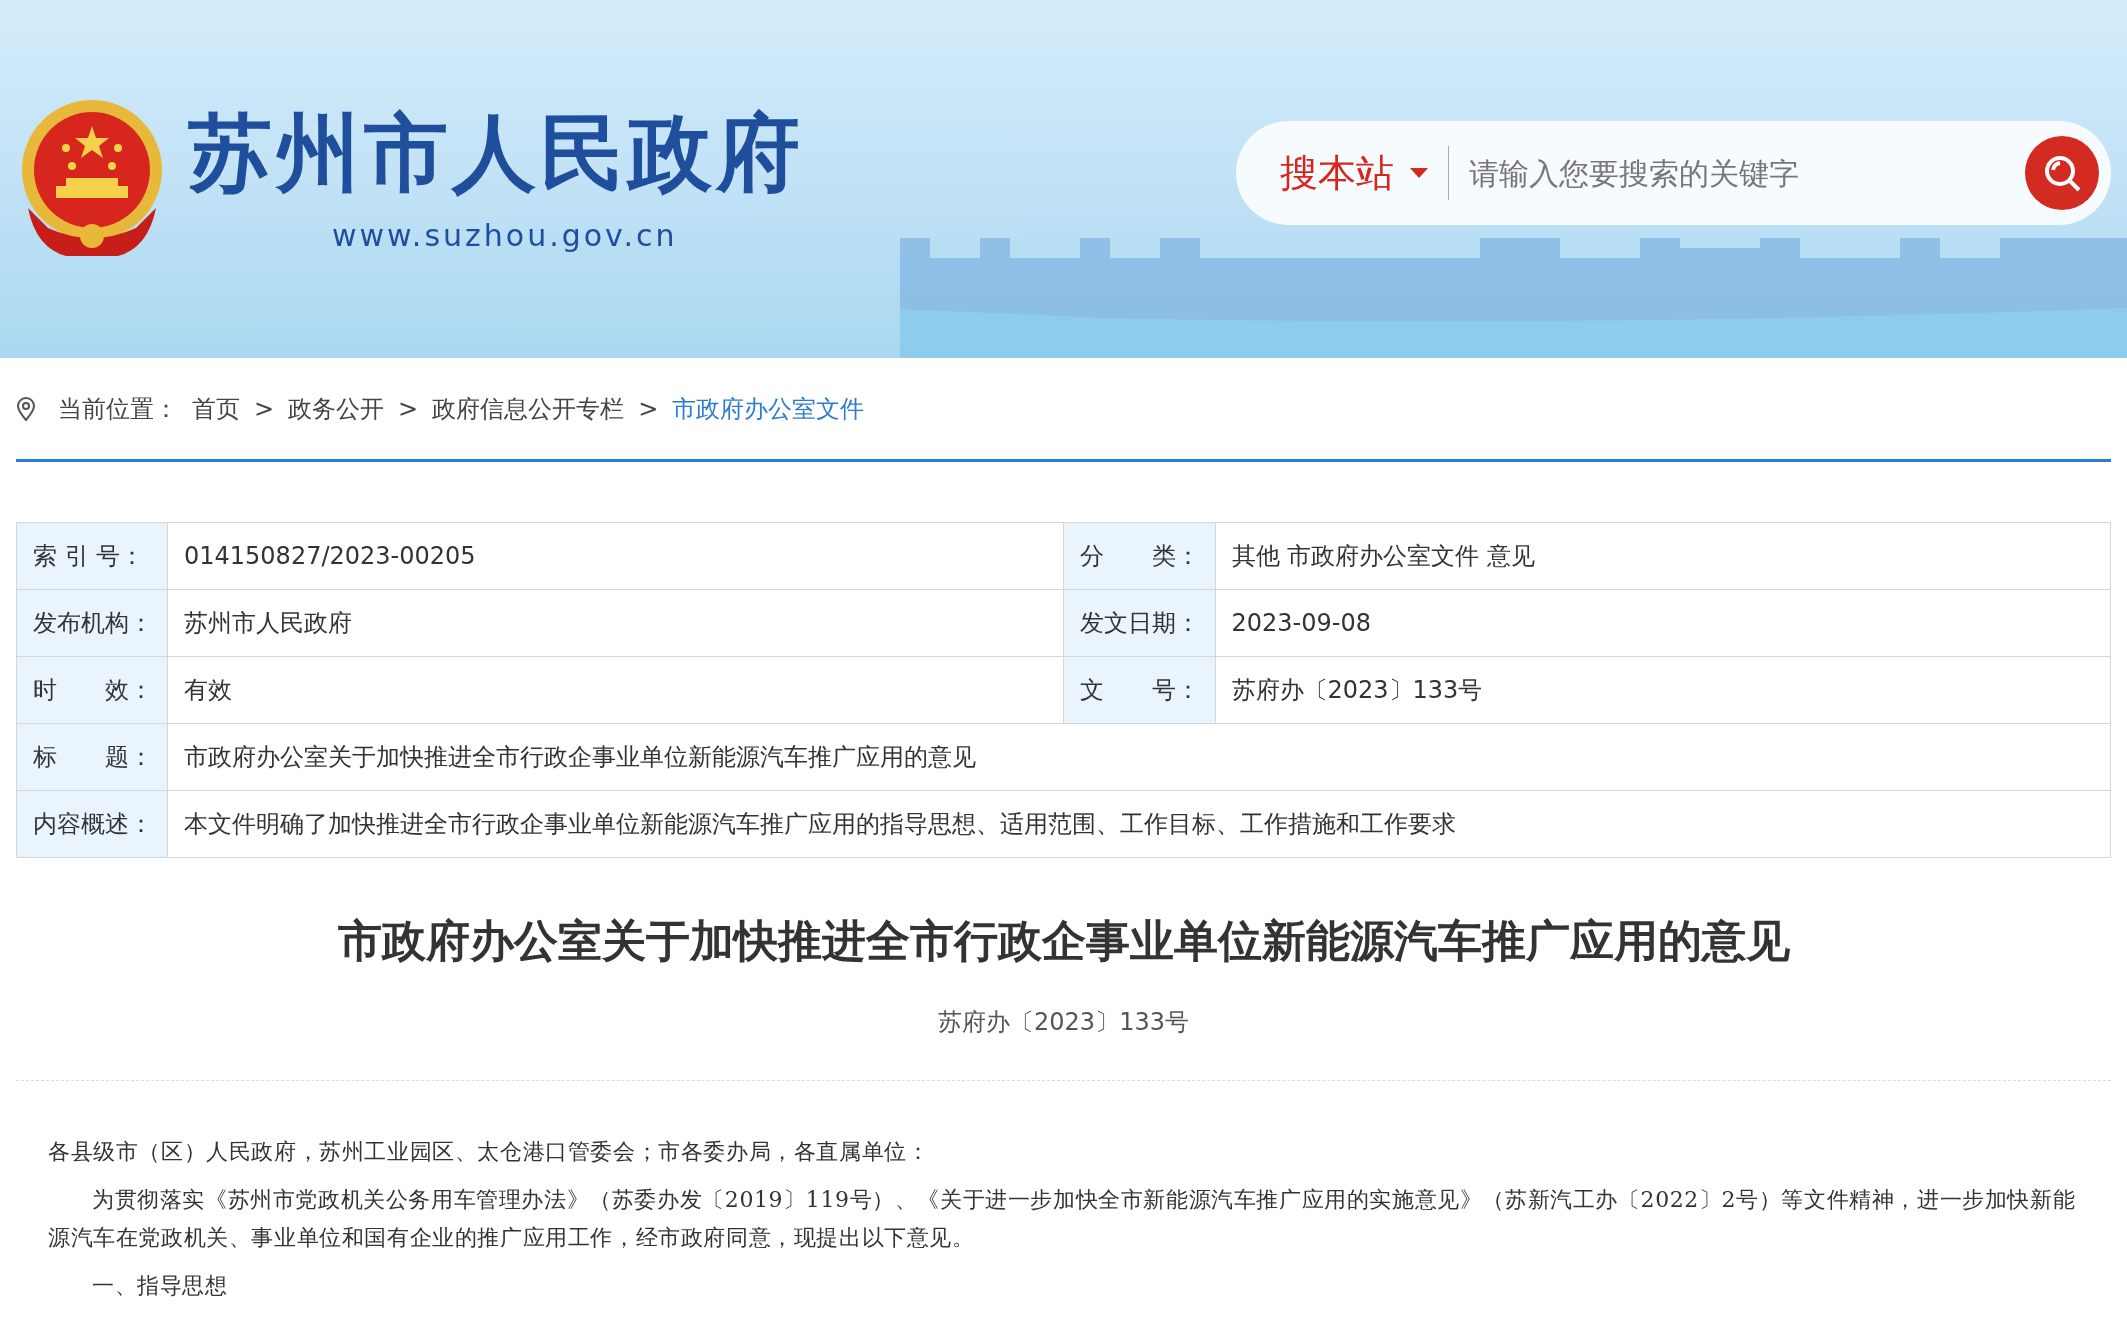  Describe the element at coordinates (1139, 623) in the screenshot. I see `table-label-cell: 发文日期：` at that location.